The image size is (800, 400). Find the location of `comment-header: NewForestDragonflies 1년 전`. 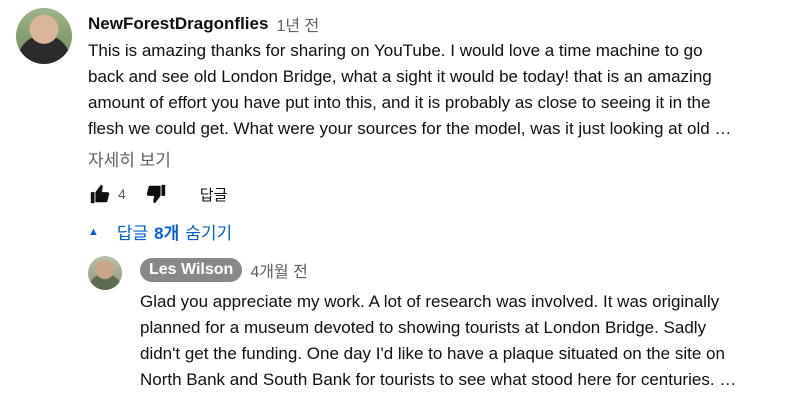

comment-header: NewForestDragonflies 1년 전 is located at coordinates (203, 24).